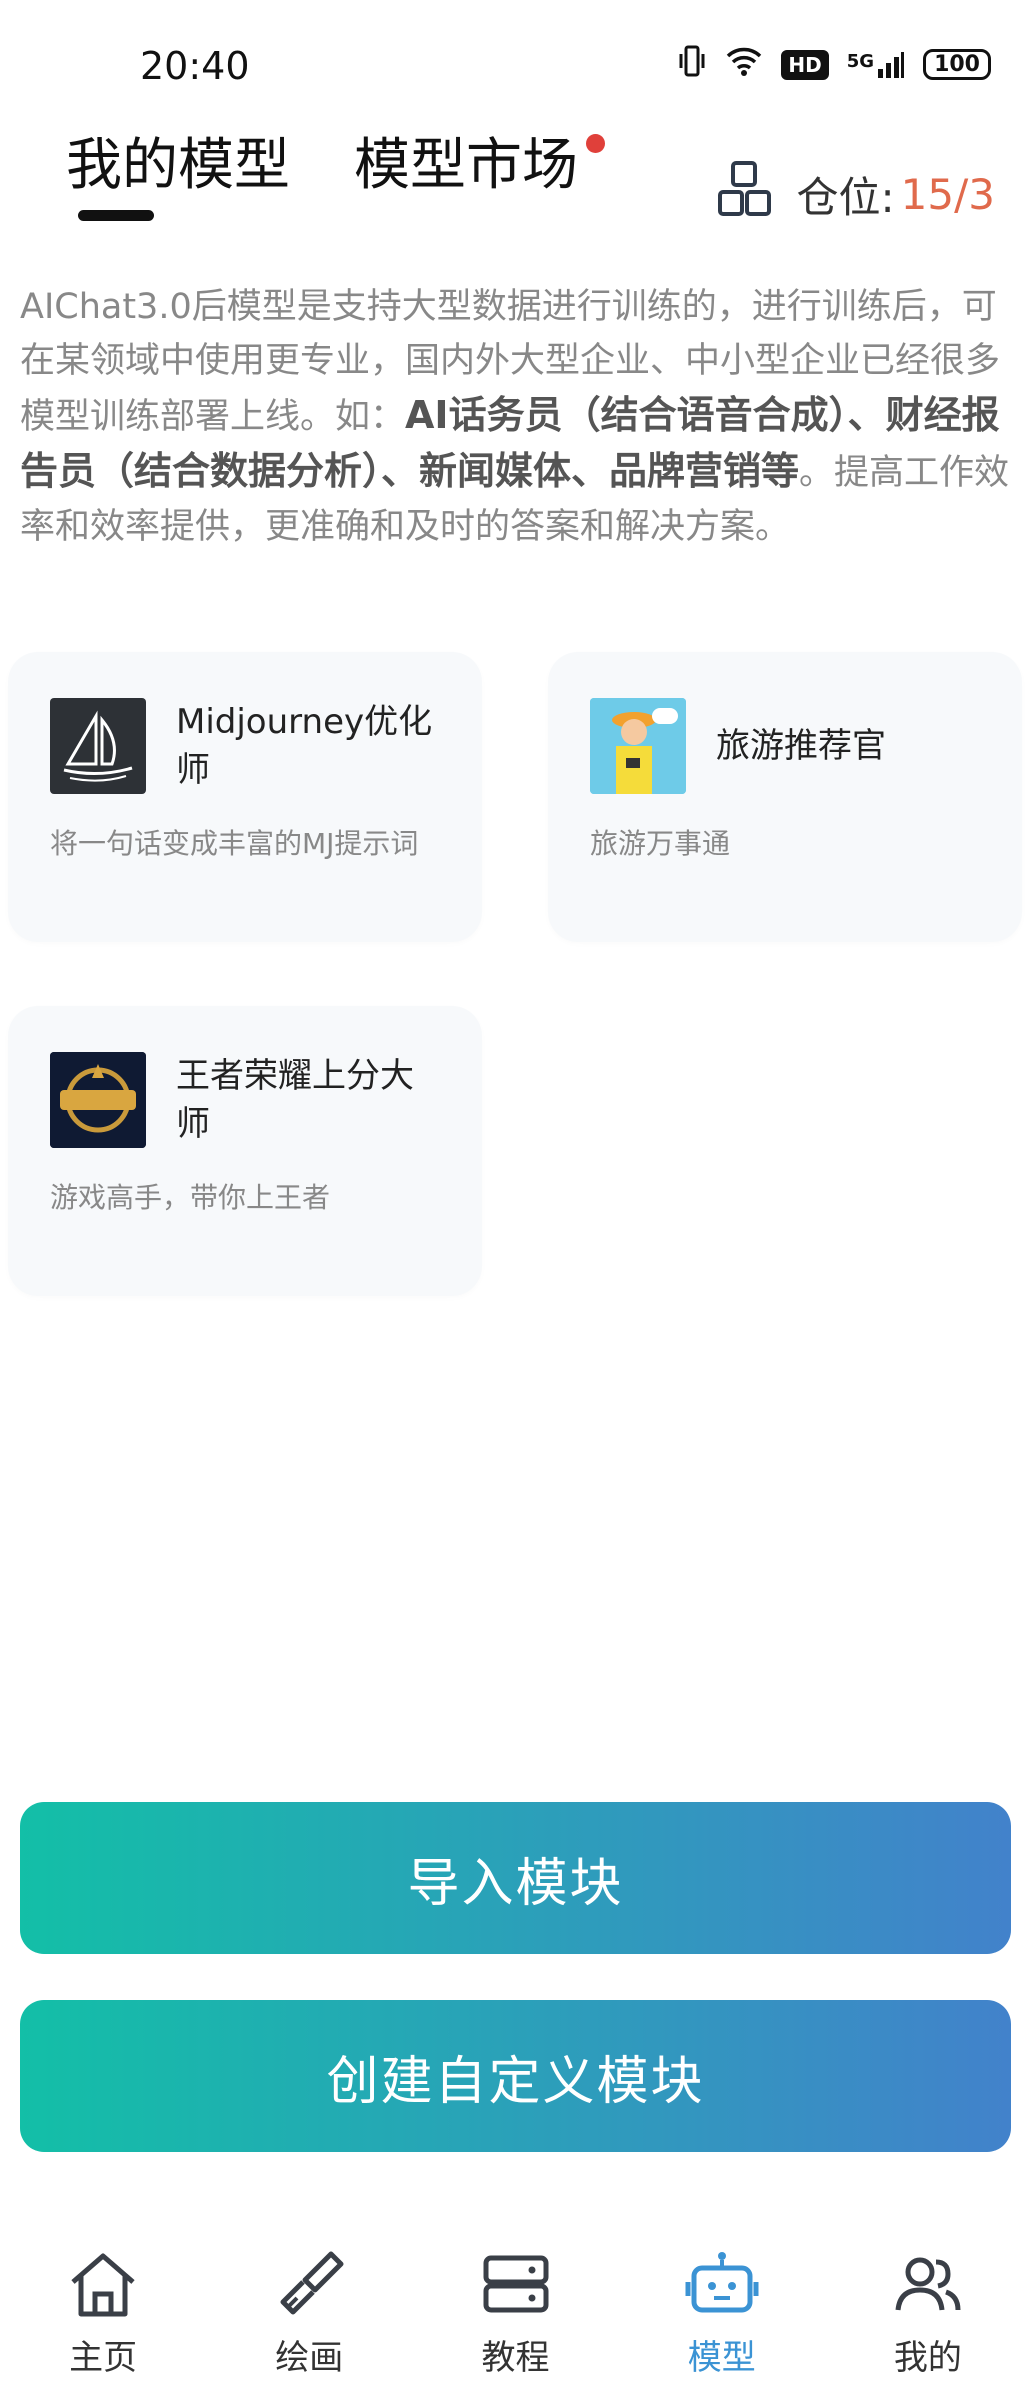 The height and width of the screenshot is (2400, 1031). I want to click on status-icons: HD 5G 100, so click(834, 64).